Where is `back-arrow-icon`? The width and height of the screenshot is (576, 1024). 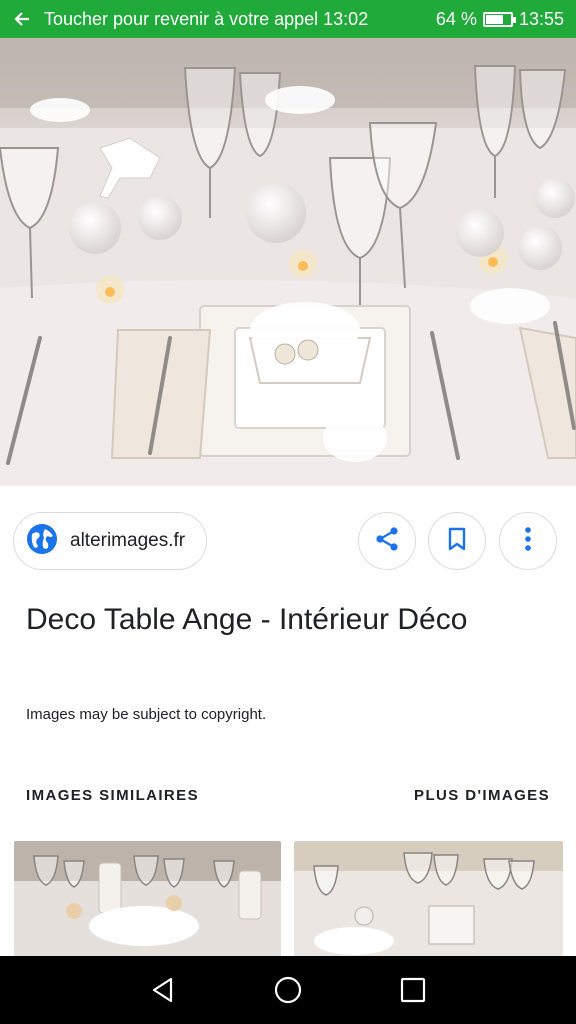 back-arrow-icon is located at coordinates (22, 19).